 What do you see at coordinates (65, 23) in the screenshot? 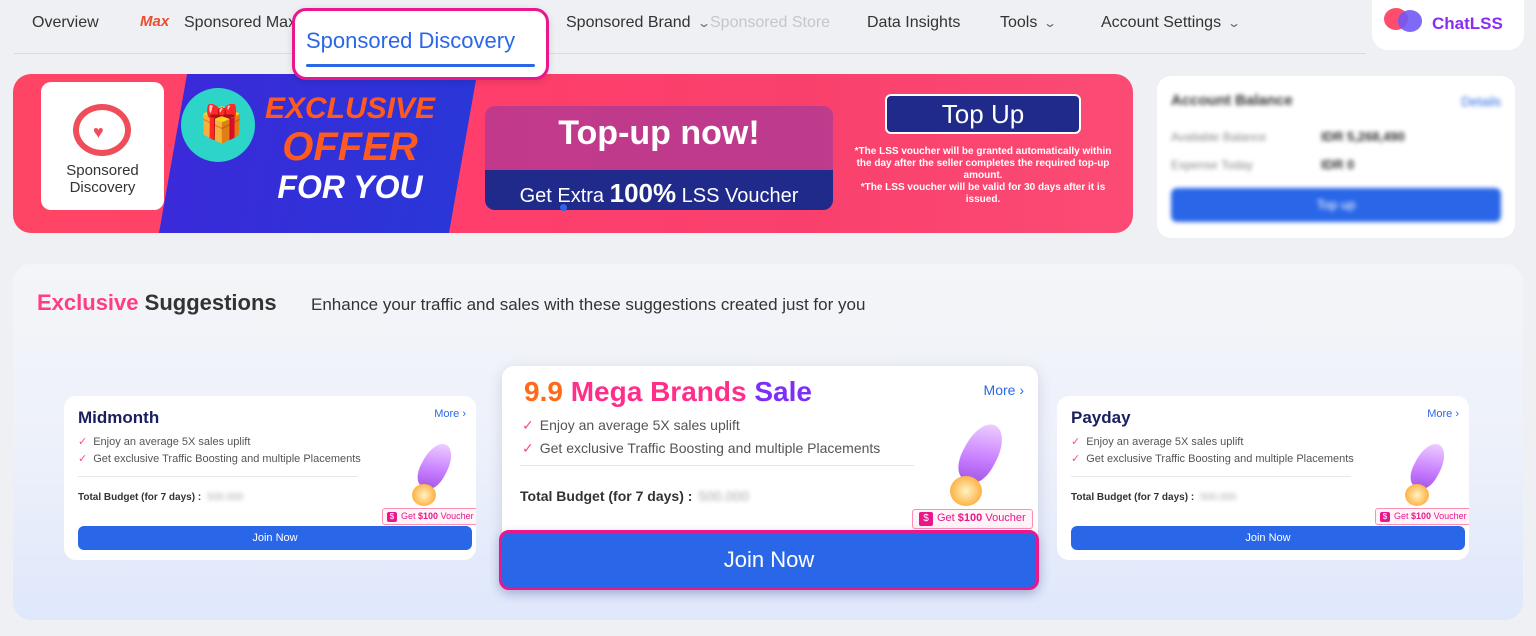
I see `tab-overview: Overview` at bounding box center [65, 23].